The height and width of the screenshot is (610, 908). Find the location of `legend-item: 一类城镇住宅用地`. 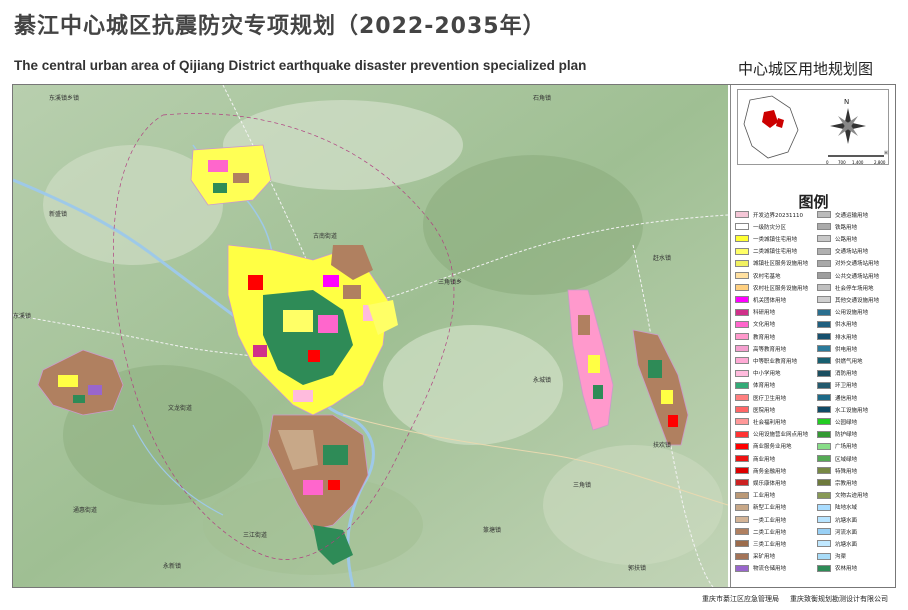

legend-item: 一类城镇住宅用地 is located at coordinates (766, 238).